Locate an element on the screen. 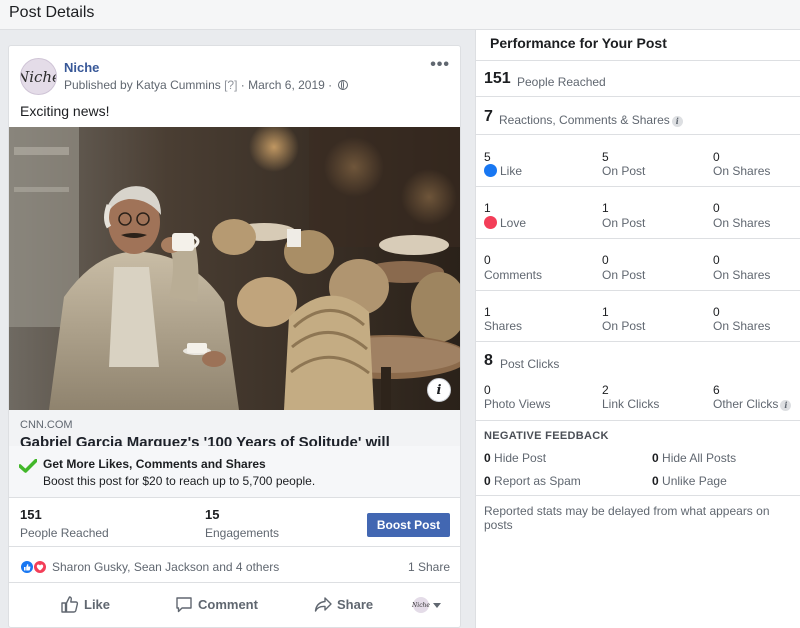 The width and height of the screenshot is (800, 628). unlike-label: Unlike Page is located at coordinates (694, 481).